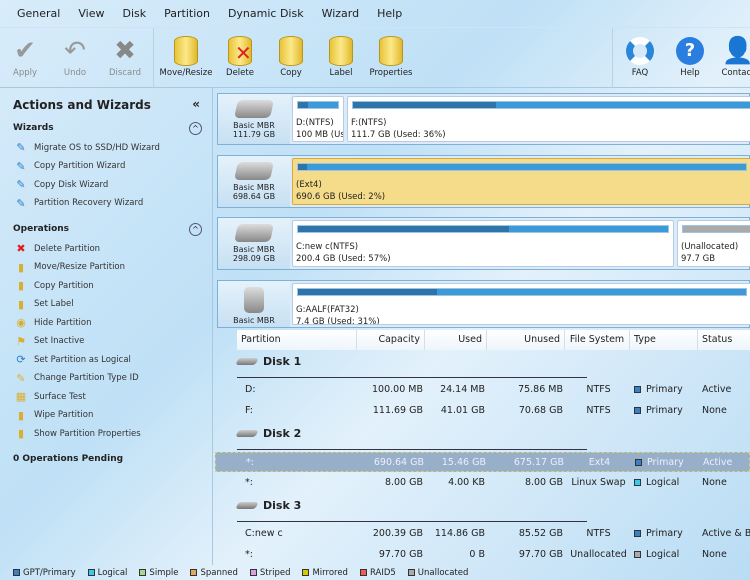 Image resolution: width=750 pixels, height=580 pixels. Describe the element at coordinates (249, 554) in the screenshot. I see `cell-text: *:` at that location.